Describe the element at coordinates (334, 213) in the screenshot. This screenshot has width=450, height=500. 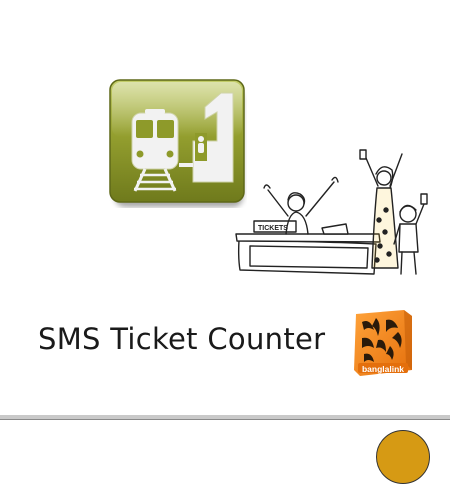
I see `happy-ticket-buyers-illustration: TICKETS` at that location.